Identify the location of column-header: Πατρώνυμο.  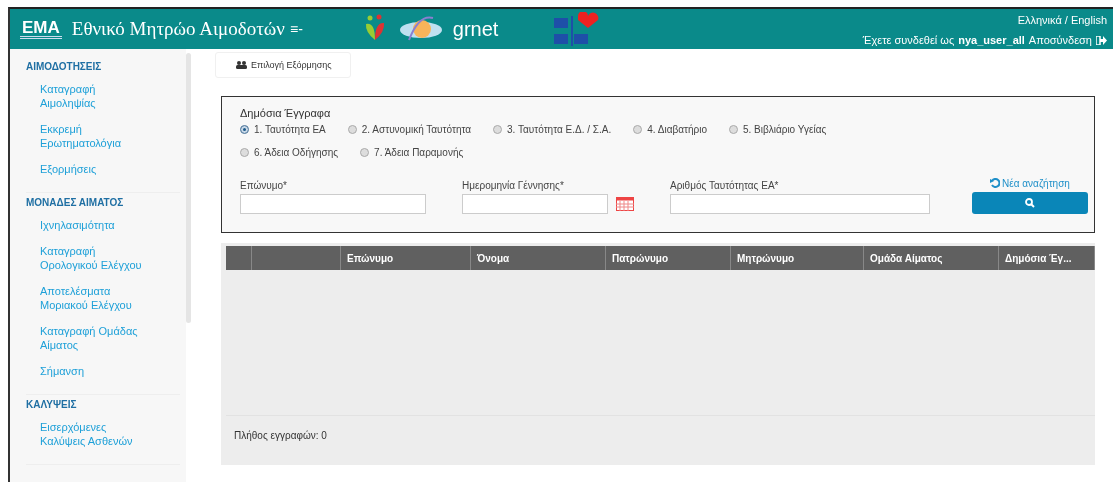
(668, 258).